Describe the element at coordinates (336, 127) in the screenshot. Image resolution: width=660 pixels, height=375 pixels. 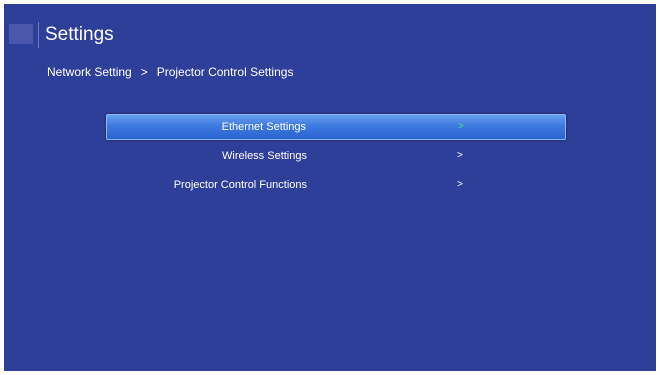
I see `menu-item-ethernet-settings: Ethernet Settings >` at that location.